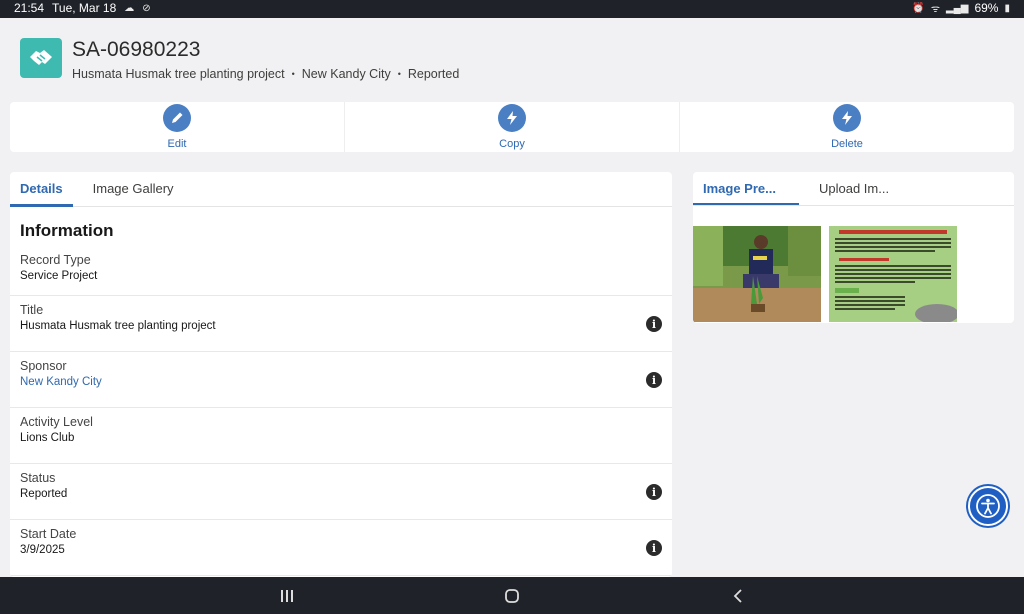 This screenshot has width=1024, height=614. I want to click on battery-level: 69%, so click(986, 8).